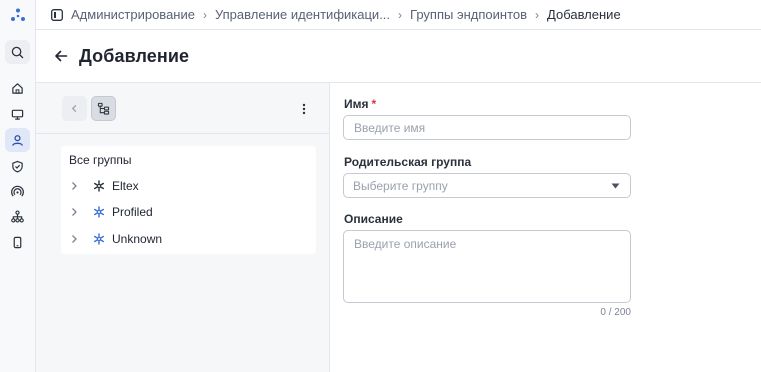 The height and width of the screenshot is (372, 761). I want to click on tree-view-button, so click(103, 108).